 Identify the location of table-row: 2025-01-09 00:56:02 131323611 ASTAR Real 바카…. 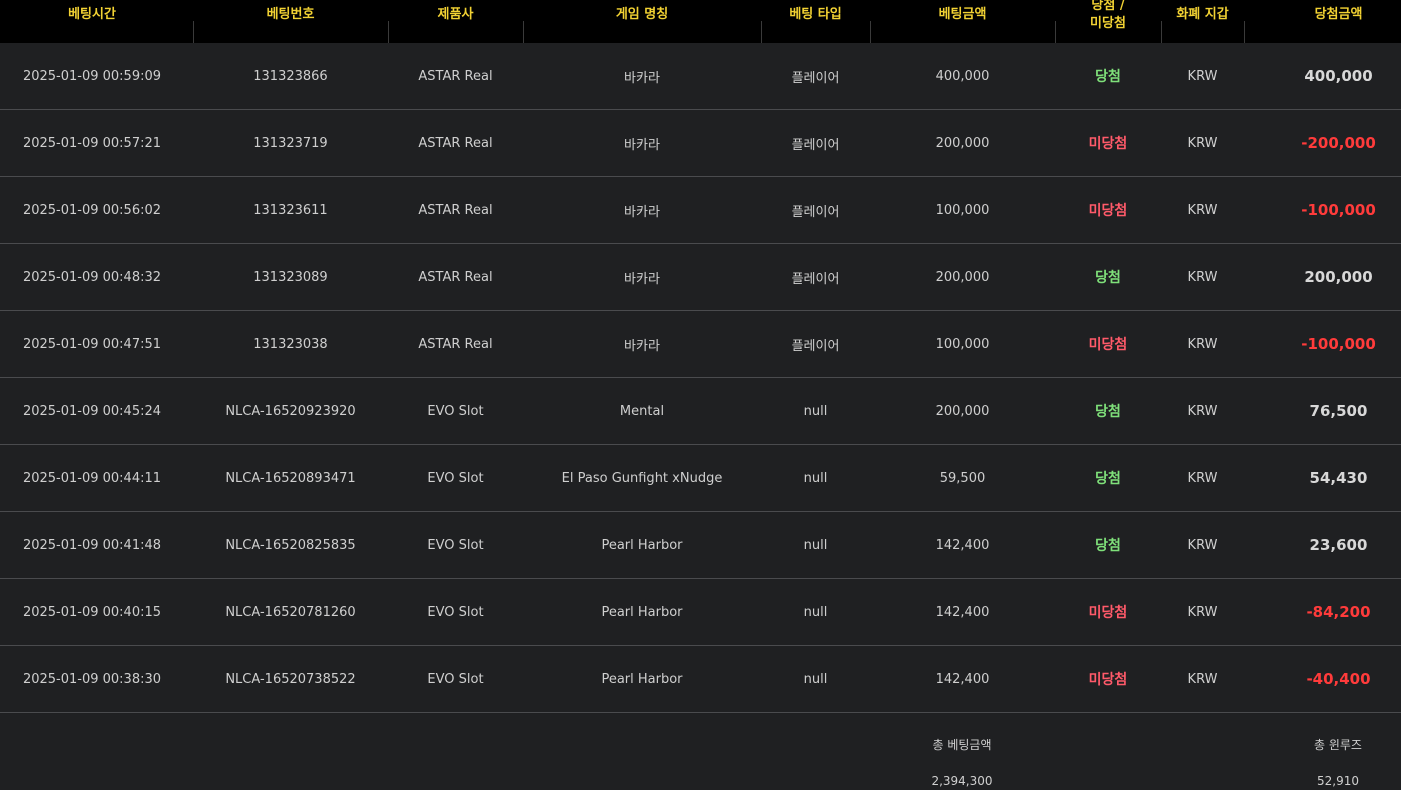
(700, 210).